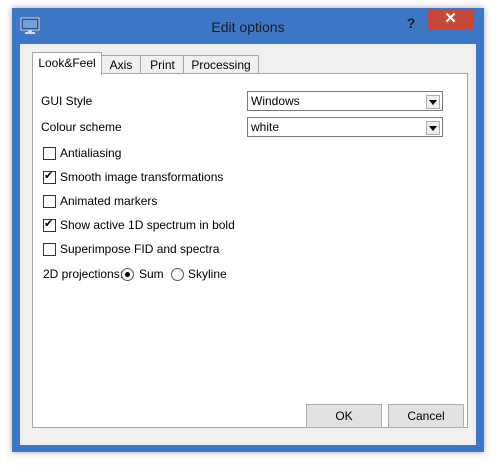 The height and width of the screenshot is (470, 496). I want to click on colour-scheme-select: white, so click(345, 127).